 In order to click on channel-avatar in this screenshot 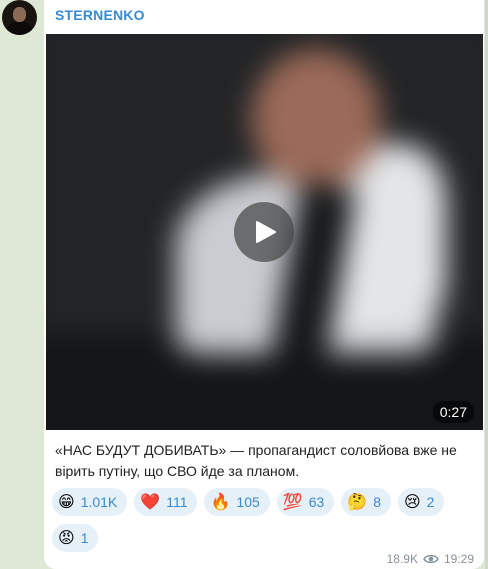, I will do `click(19, 17)`.